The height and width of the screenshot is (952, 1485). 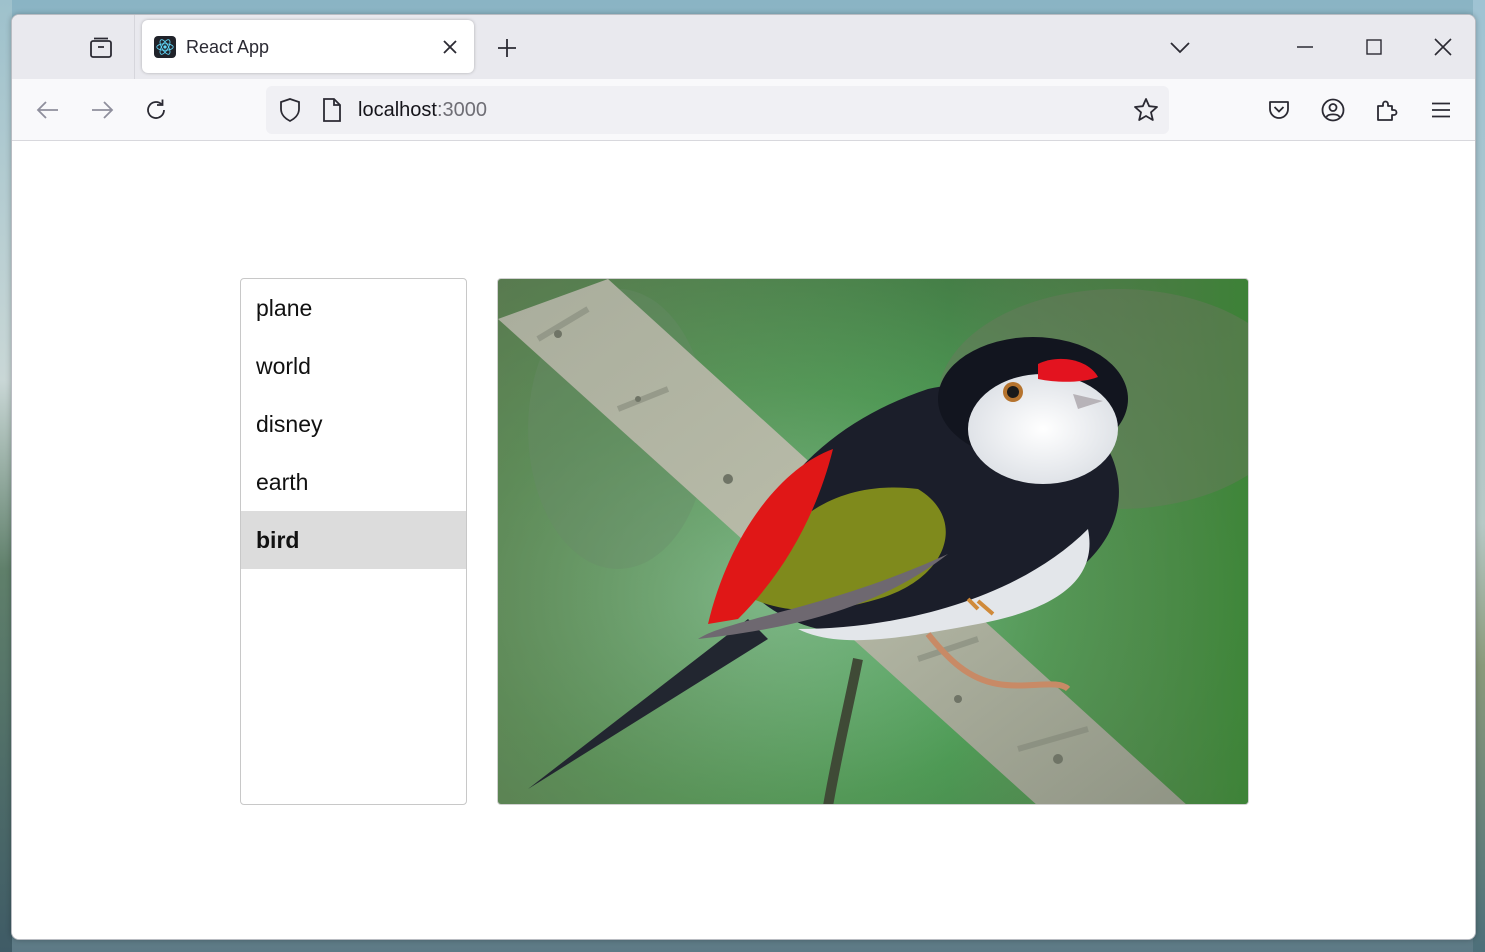 What do you see at coordinates (1279, 110) in the screenshot?
I see `pocket-icon` at bounding box center [1279, 110].